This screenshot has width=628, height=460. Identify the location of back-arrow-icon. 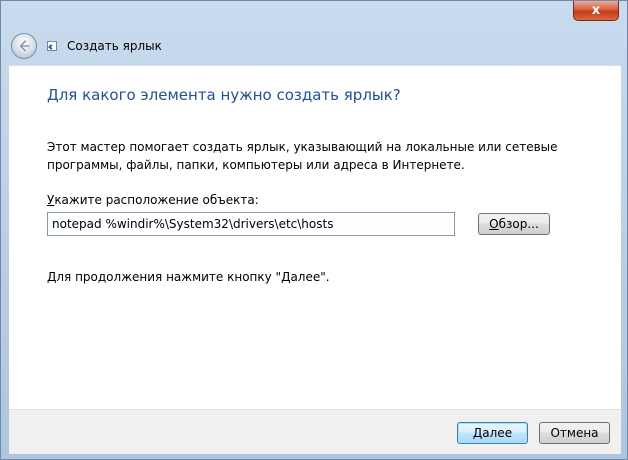
(24, 46).